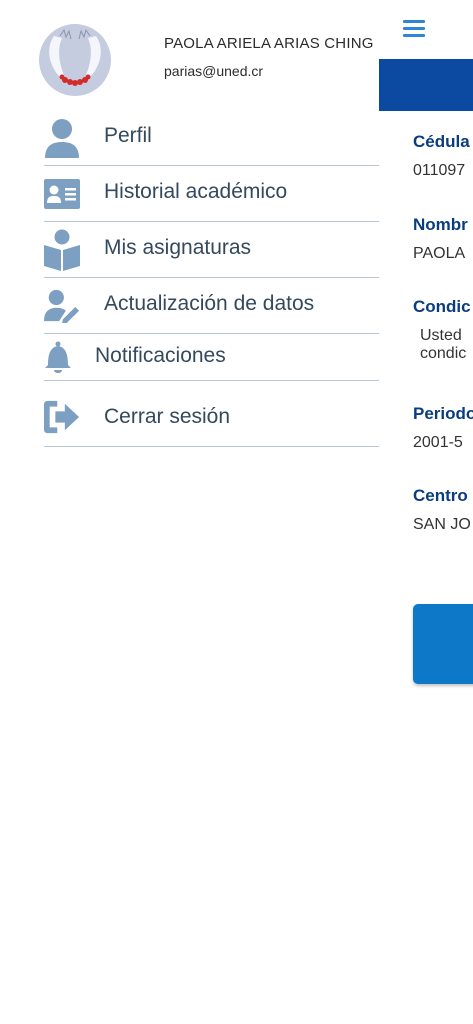  I want to click on page-header-bar, so click(426, 85).